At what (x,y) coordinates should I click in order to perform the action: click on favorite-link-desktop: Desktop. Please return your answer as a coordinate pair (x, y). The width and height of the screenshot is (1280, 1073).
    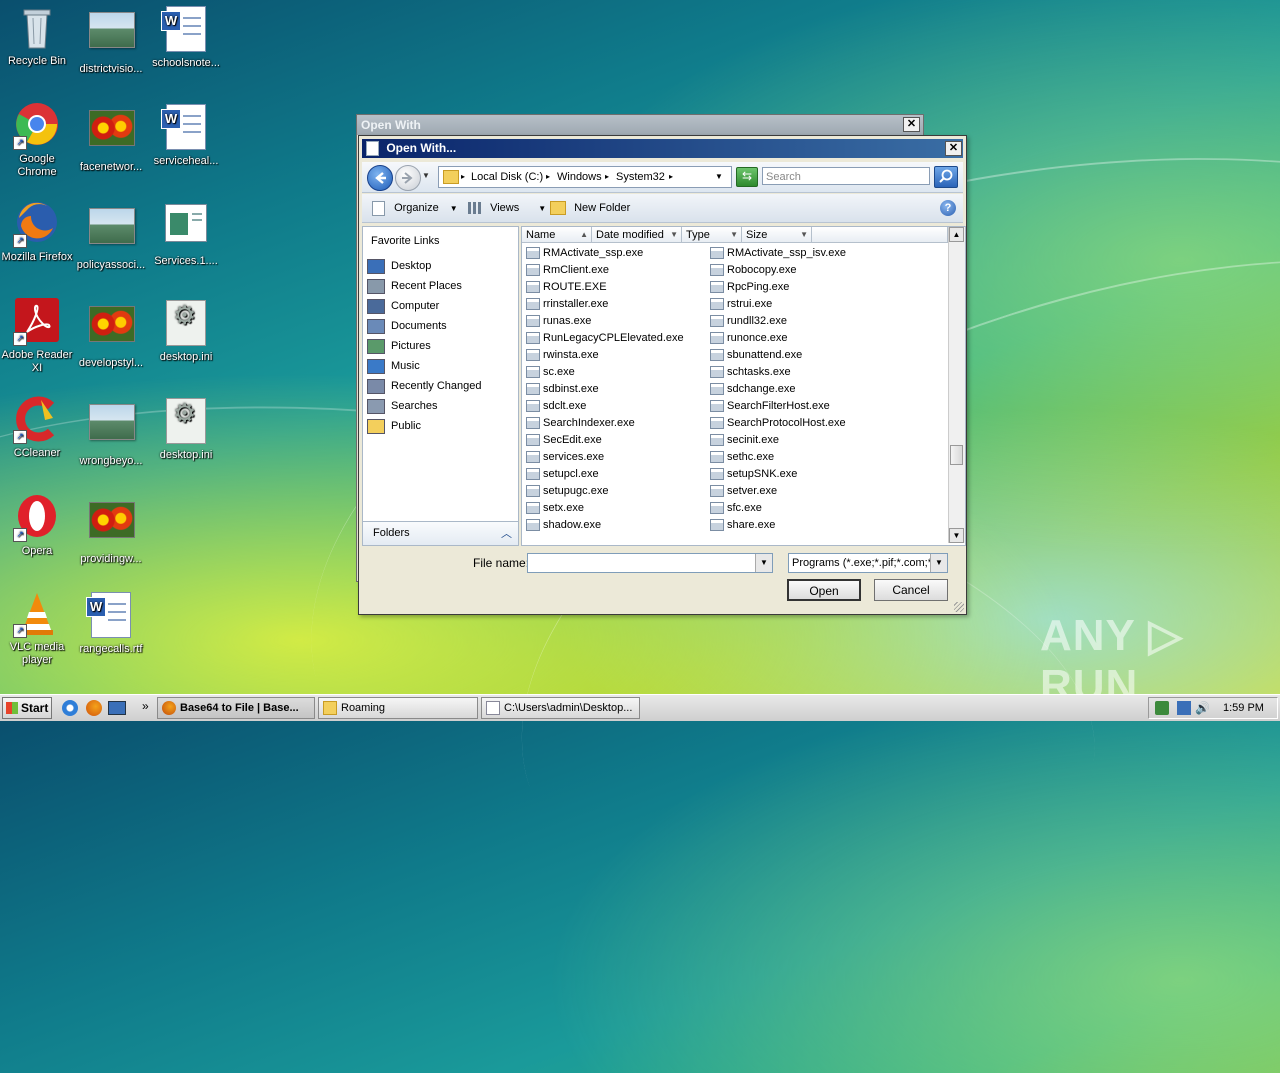
    Looking at the image, I should click on (399, 266).